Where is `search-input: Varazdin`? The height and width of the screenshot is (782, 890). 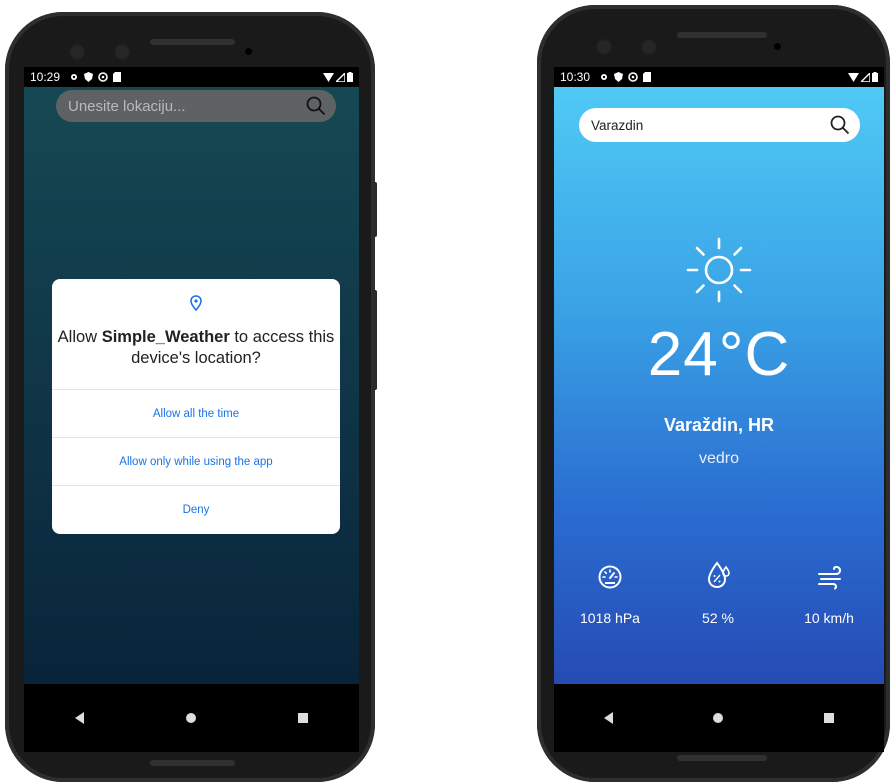 search-input: Varazdin is located at coordinates (719, 125).